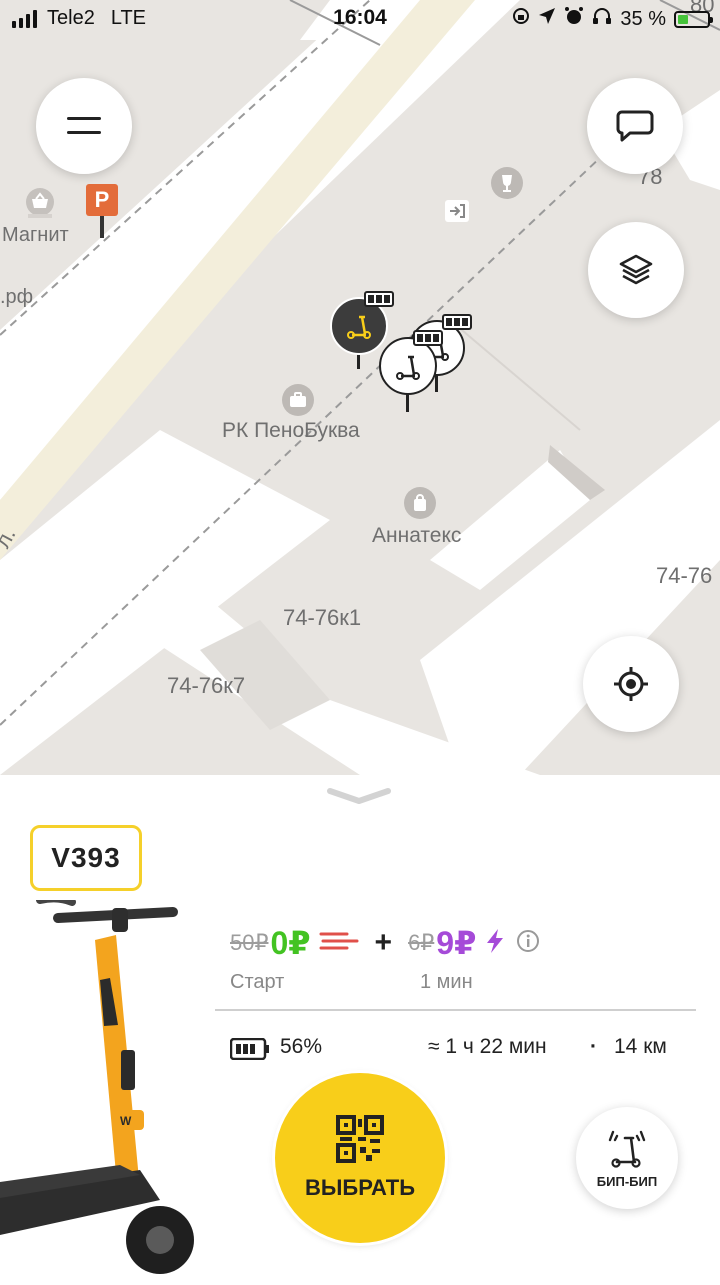 This screenshot has width=720, height=1285. What do you see at coordinates (446, 982) in the screenshot?
I see `minute-label: 1 мин` at bounding box center [446, 982].